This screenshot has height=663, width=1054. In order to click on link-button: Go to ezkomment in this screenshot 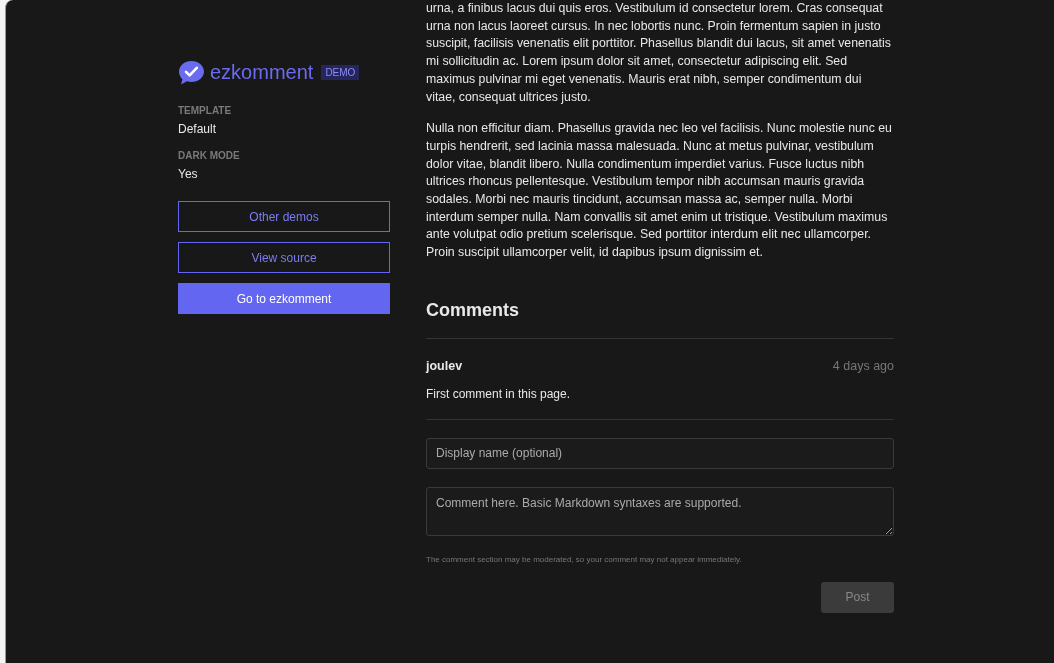, I will do `click(284, 298)`.